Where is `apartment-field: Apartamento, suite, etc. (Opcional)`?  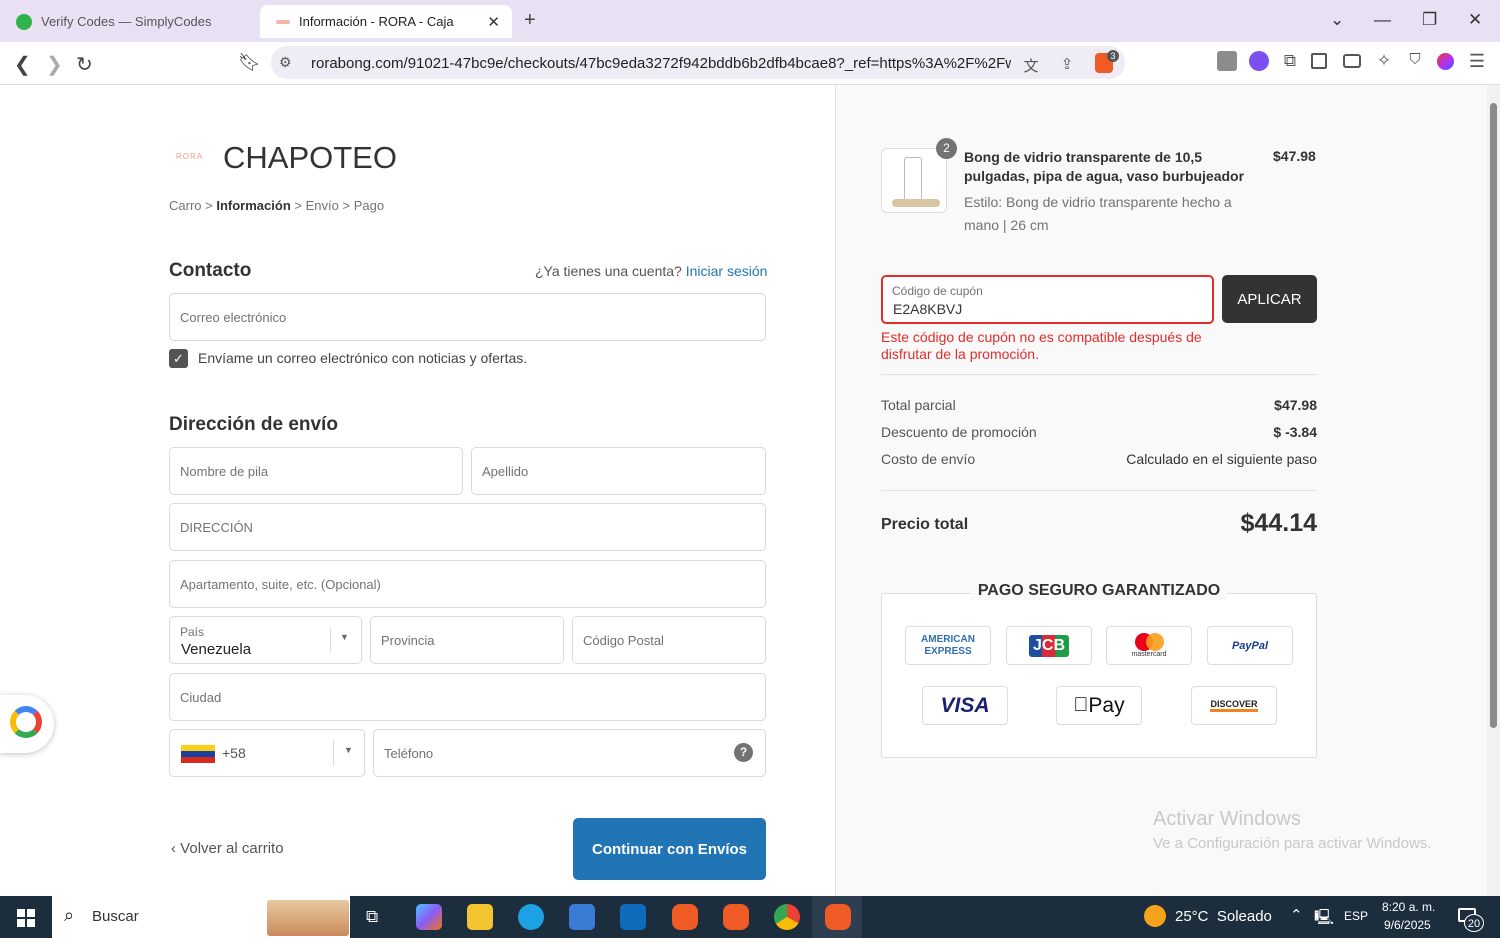
apartment-field: Apartamento, suite, etc. (Opcional) is located at coordinates (467, 584).